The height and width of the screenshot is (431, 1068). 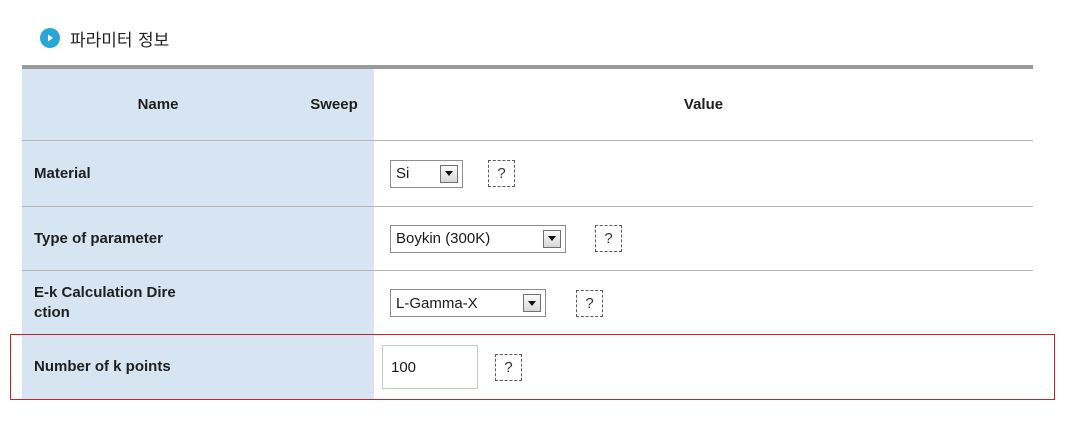 I want to click on header-name: Name, so click(x=158, y=104).